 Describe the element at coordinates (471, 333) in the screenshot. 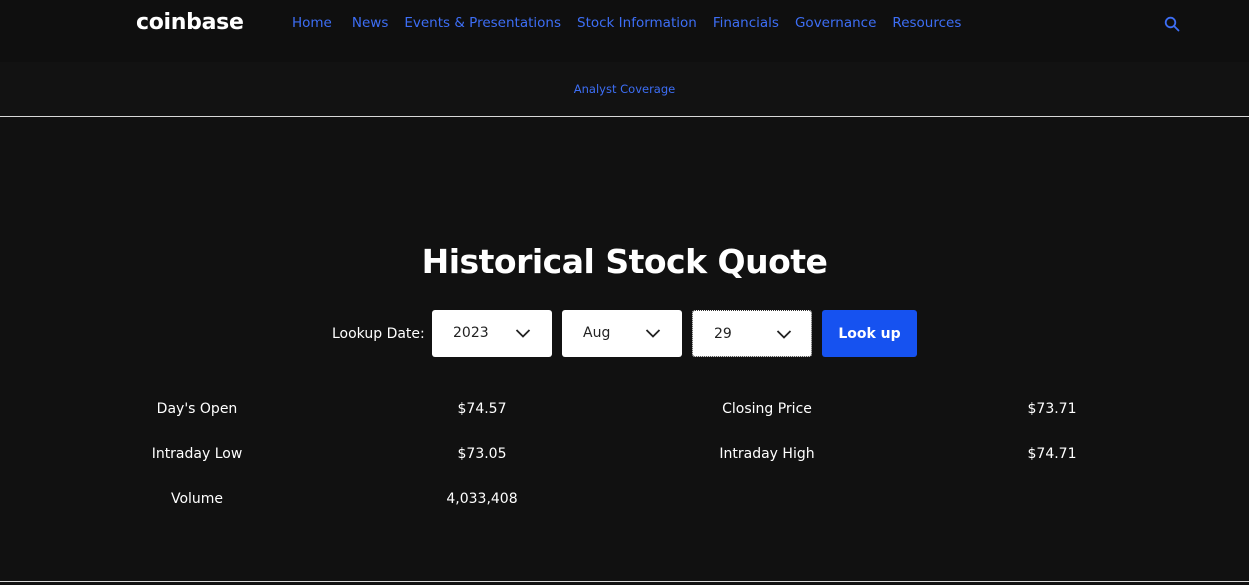

I see `year-select-value: 2023` at that location.